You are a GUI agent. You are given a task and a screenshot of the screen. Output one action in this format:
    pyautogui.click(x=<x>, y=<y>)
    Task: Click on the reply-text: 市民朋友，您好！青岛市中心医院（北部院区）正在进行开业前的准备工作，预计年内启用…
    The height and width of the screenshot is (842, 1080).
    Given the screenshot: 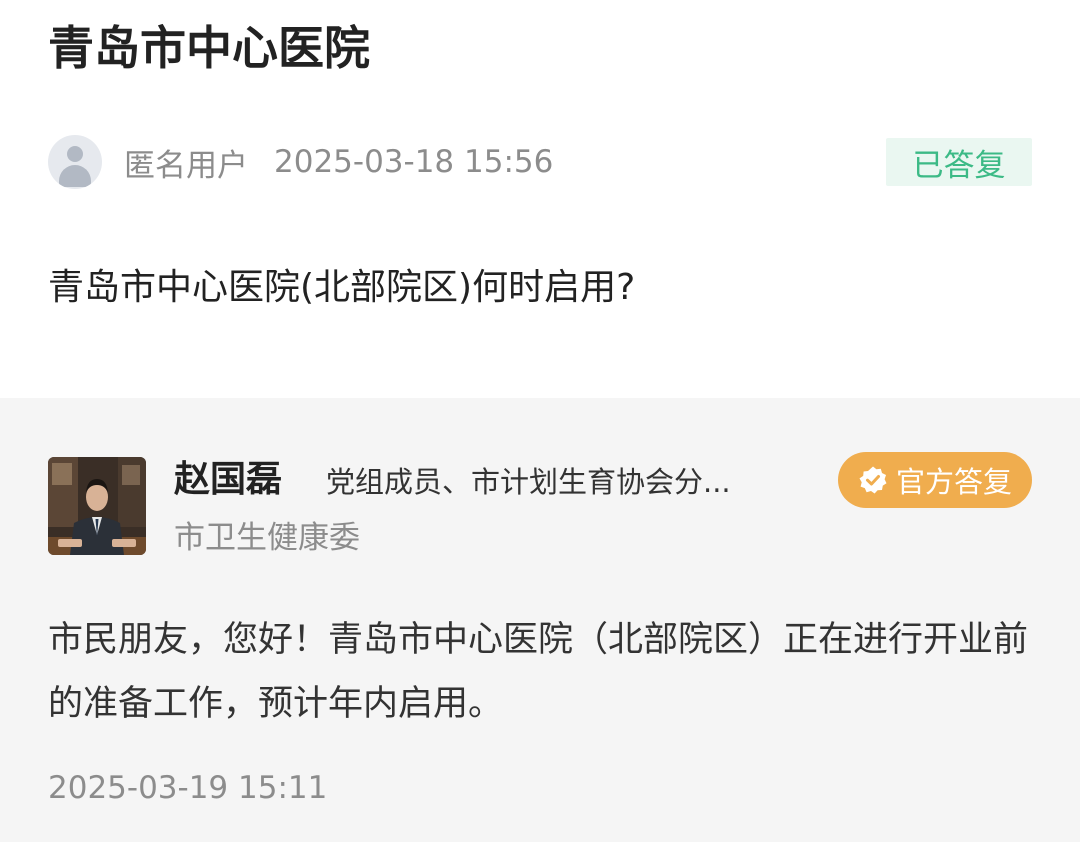 What is the action you would take?
    pyautogui.click(x=538, y=672)
    